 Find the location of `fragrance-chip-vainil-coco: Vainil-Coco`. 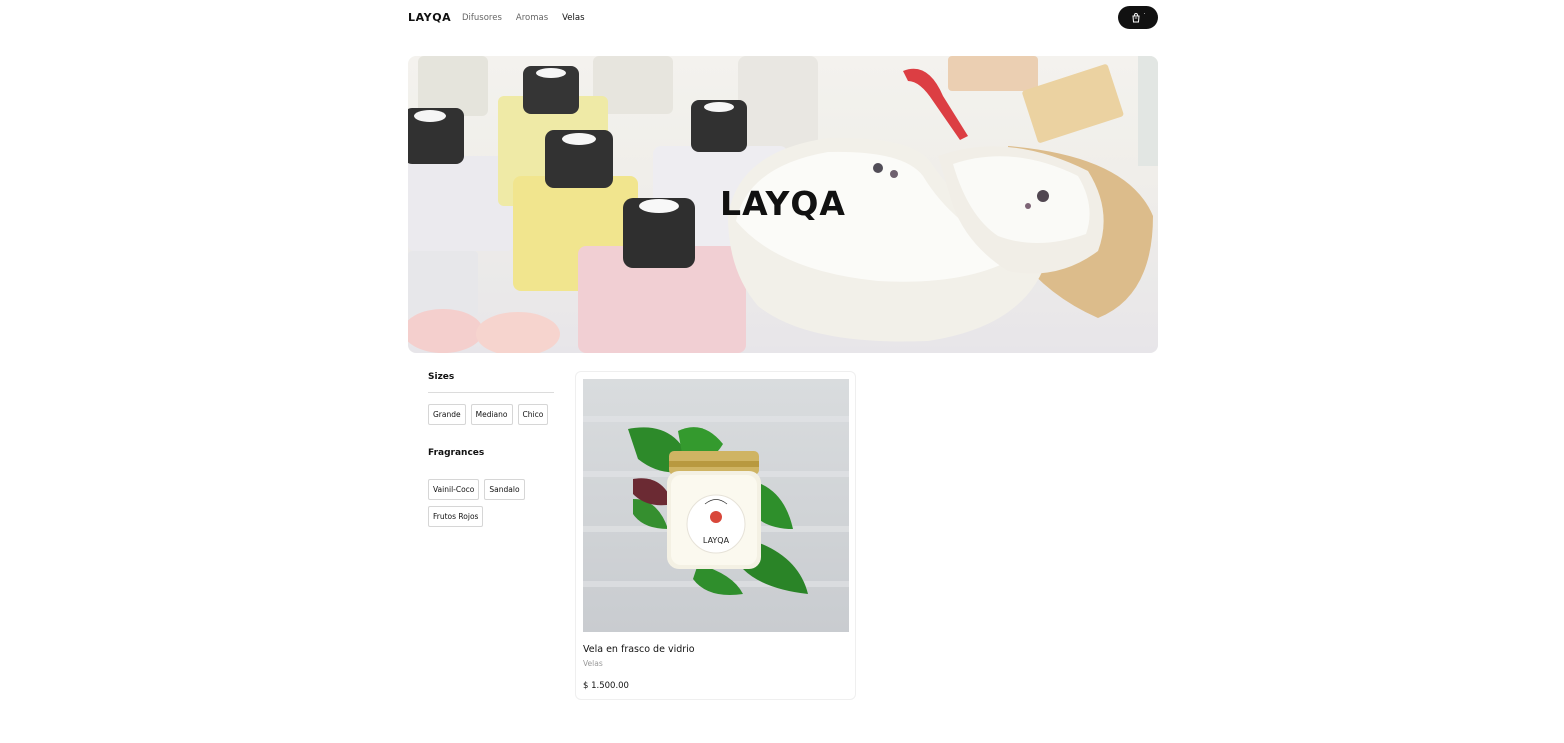

fragrance-chip-vainil-coco: Vainil-Coco is located at coordinates (454, 489).